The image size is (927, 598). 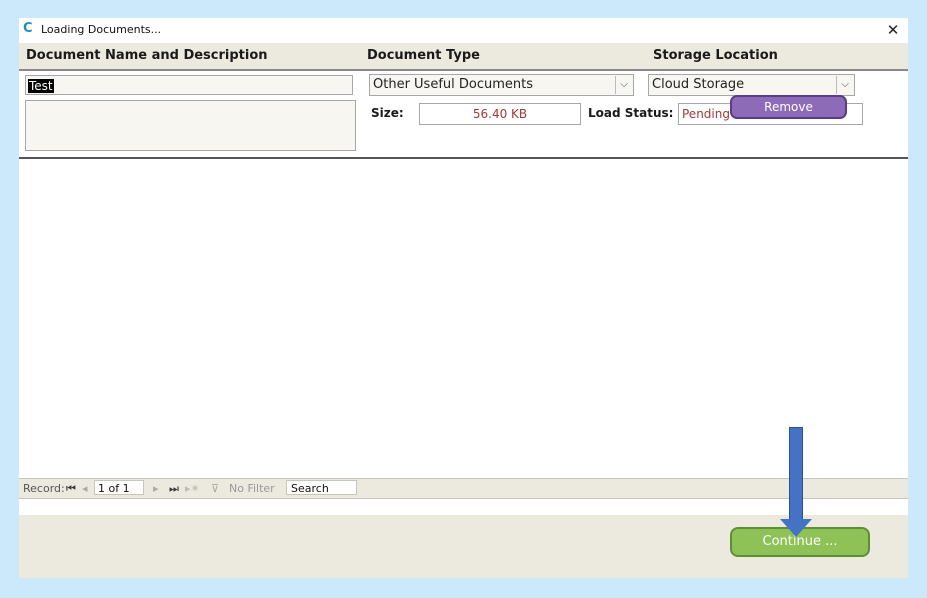 What do you see at coordinates (28, 28) in the screenshot?
I see `app-logo-icon: C` at bounding box center [28, 28].